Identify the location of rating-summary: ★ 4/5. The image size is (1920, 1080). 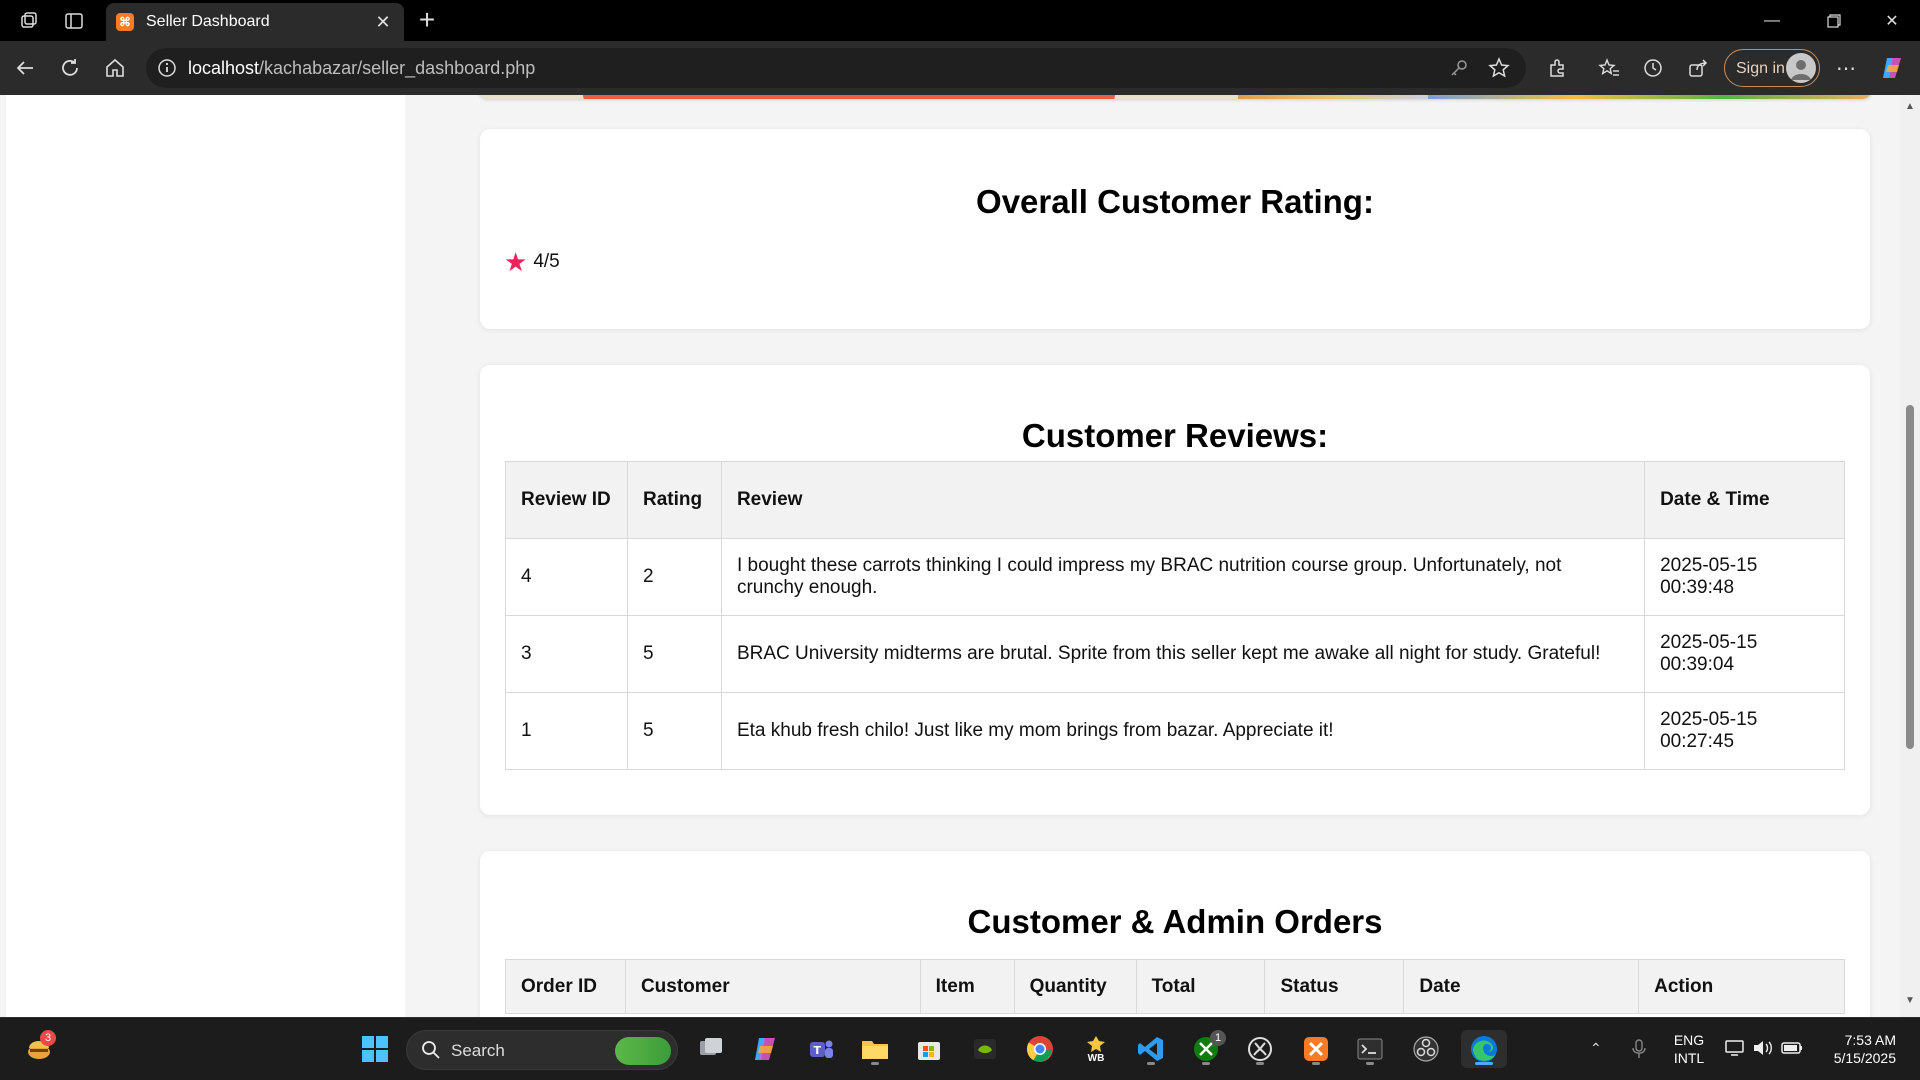
(532, 262).